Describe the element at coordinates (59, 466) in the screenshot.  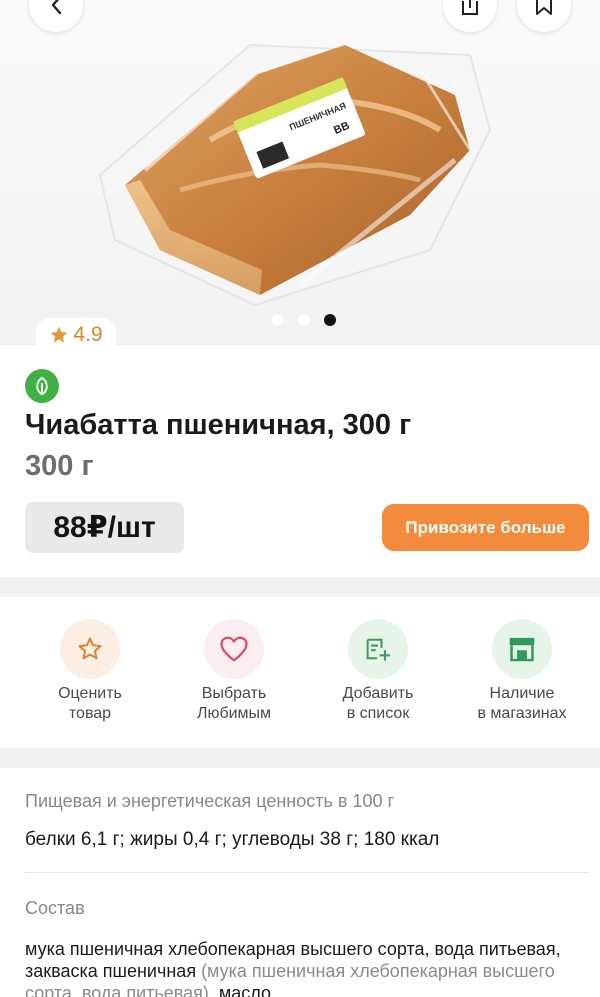
I see `product-weight: 300 г` at that location.